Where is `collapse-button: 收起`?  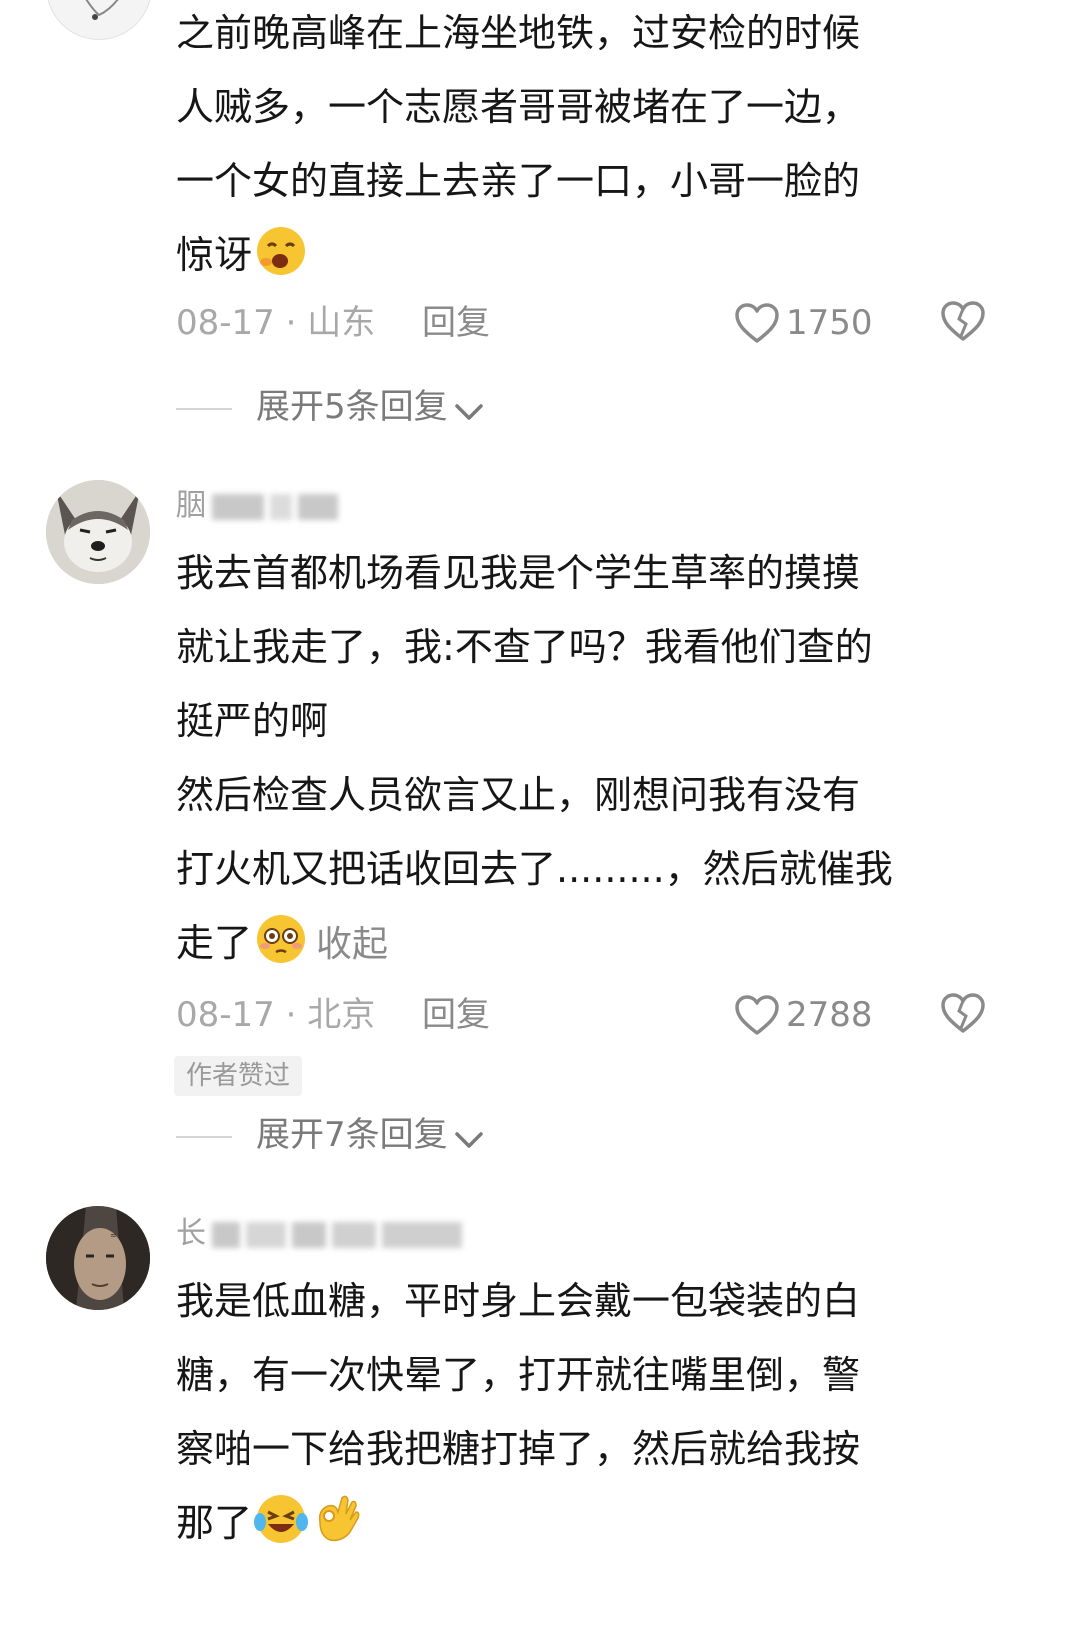
collapse-button: 收起 is located at coordinates (352, 944).